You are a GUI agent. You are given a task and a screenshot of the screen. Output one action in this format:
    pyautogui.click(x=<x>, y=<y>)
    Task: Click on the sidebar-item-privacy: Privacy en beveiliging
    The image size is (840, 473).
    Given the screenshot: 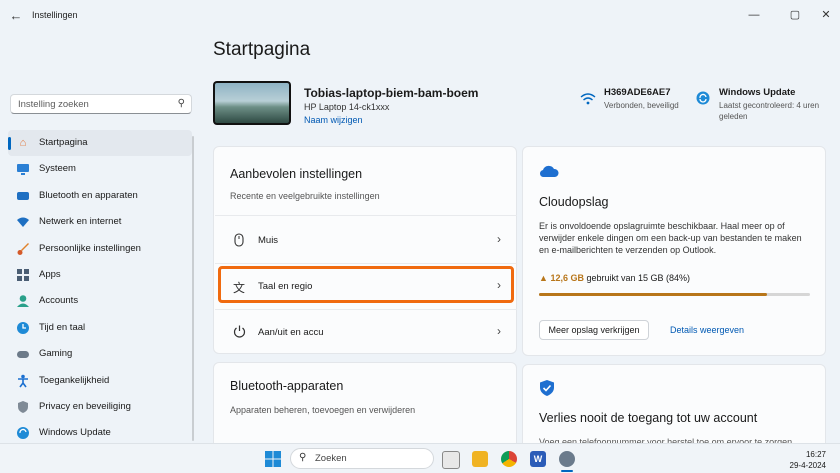 What is the action you would take?
    pyautogui.click(x=100, y=407)
    